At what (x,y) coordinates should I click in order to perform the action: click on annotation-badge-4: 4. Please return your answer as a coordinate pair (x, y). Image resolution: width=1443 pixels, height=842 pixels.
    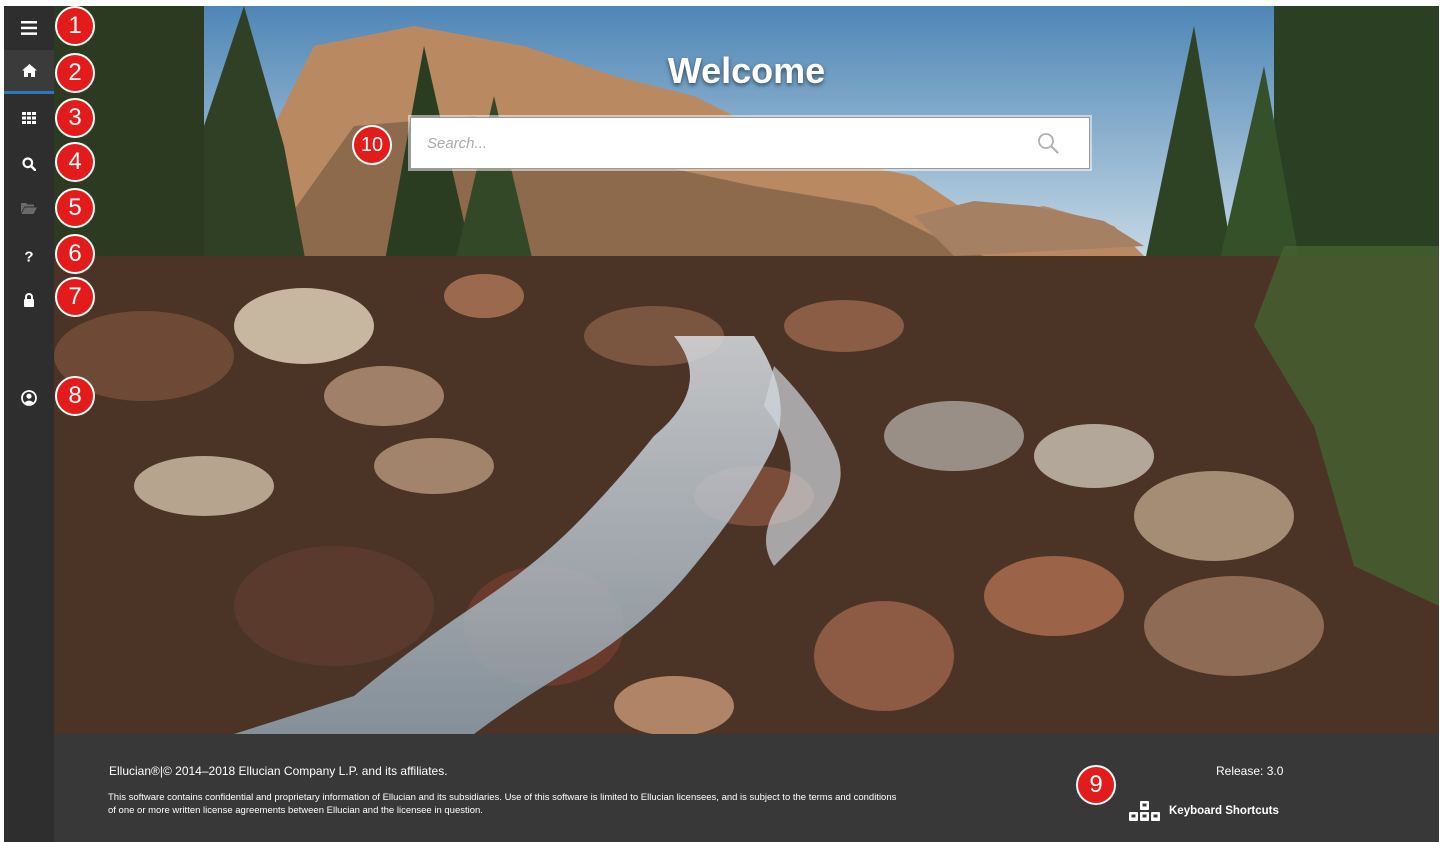
    Looking at the image, I should click on (75, 162).